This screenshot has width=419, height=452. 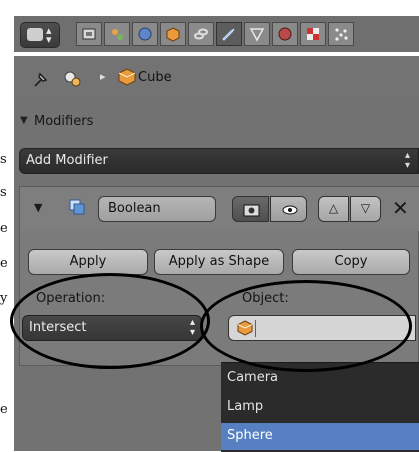 What do you see at coordinates (219, 161) in the screenshot?
I see `add-modifier-dropdown: Add Modifier ▴ ▾` at bounding box center [219, 161].